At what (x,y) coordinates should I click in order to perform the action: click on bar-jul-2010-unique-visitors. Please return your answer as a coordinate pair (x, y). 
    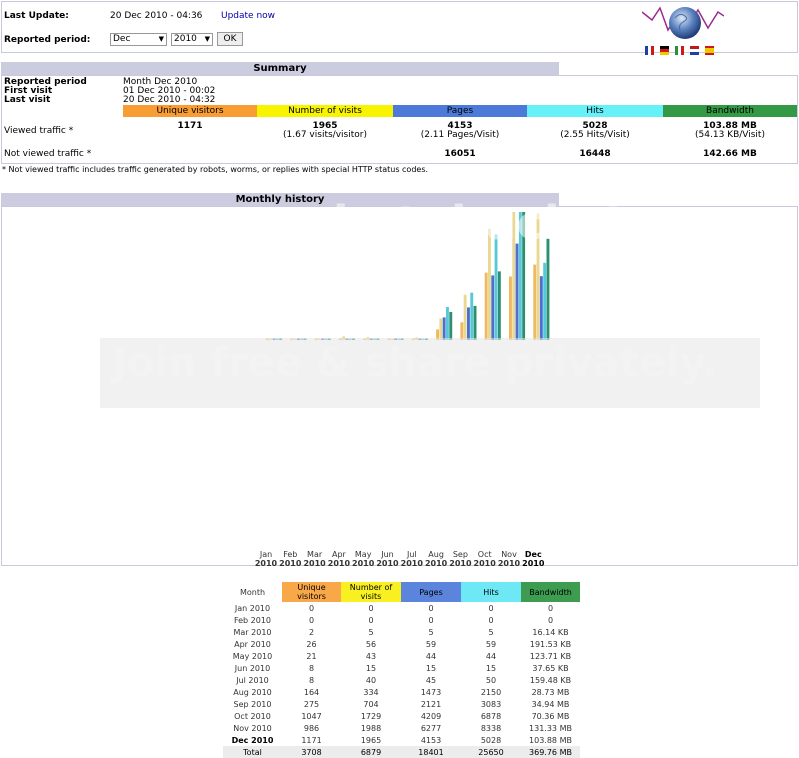
    Looking at the image, I should click on (413, 339).